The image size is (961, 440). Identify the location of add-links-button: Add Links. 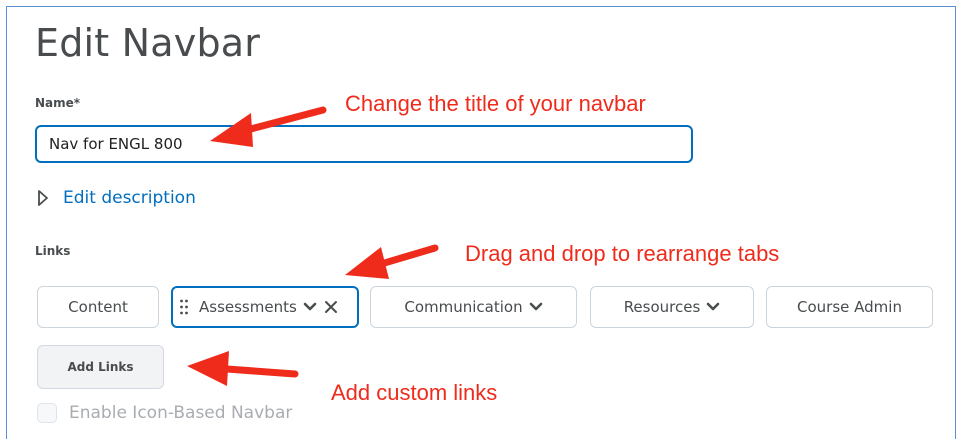
(100, 367).